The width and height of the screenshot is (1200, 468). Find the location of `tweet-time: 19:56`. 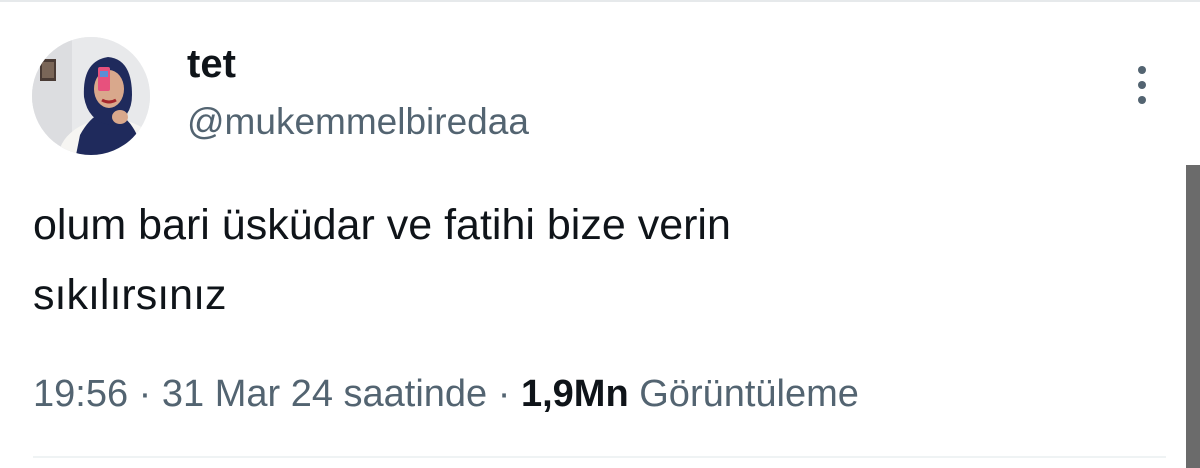

tweet-time: 19:56 is located at coordinates (80, 394).